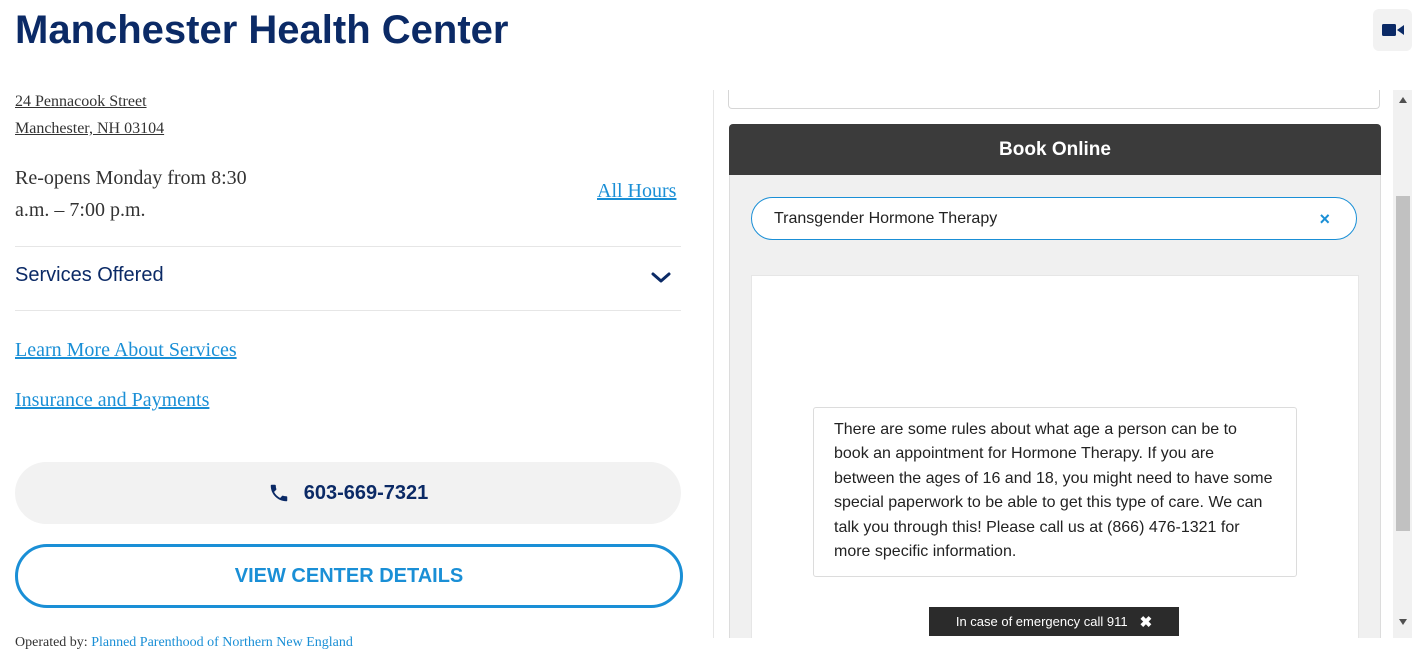  Describe the element at coordinates (1055, 149) in the screenshot. I see `book-online-header: Book Online` at that location.